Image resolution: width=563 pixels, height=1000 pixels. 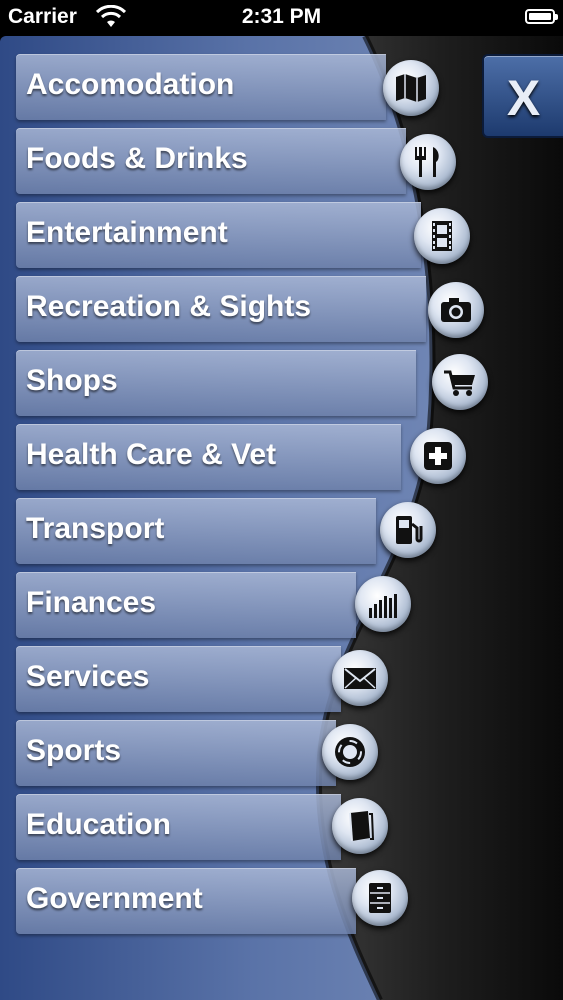 I want to click on medical-cross-icon, so click(x=438, y=456).